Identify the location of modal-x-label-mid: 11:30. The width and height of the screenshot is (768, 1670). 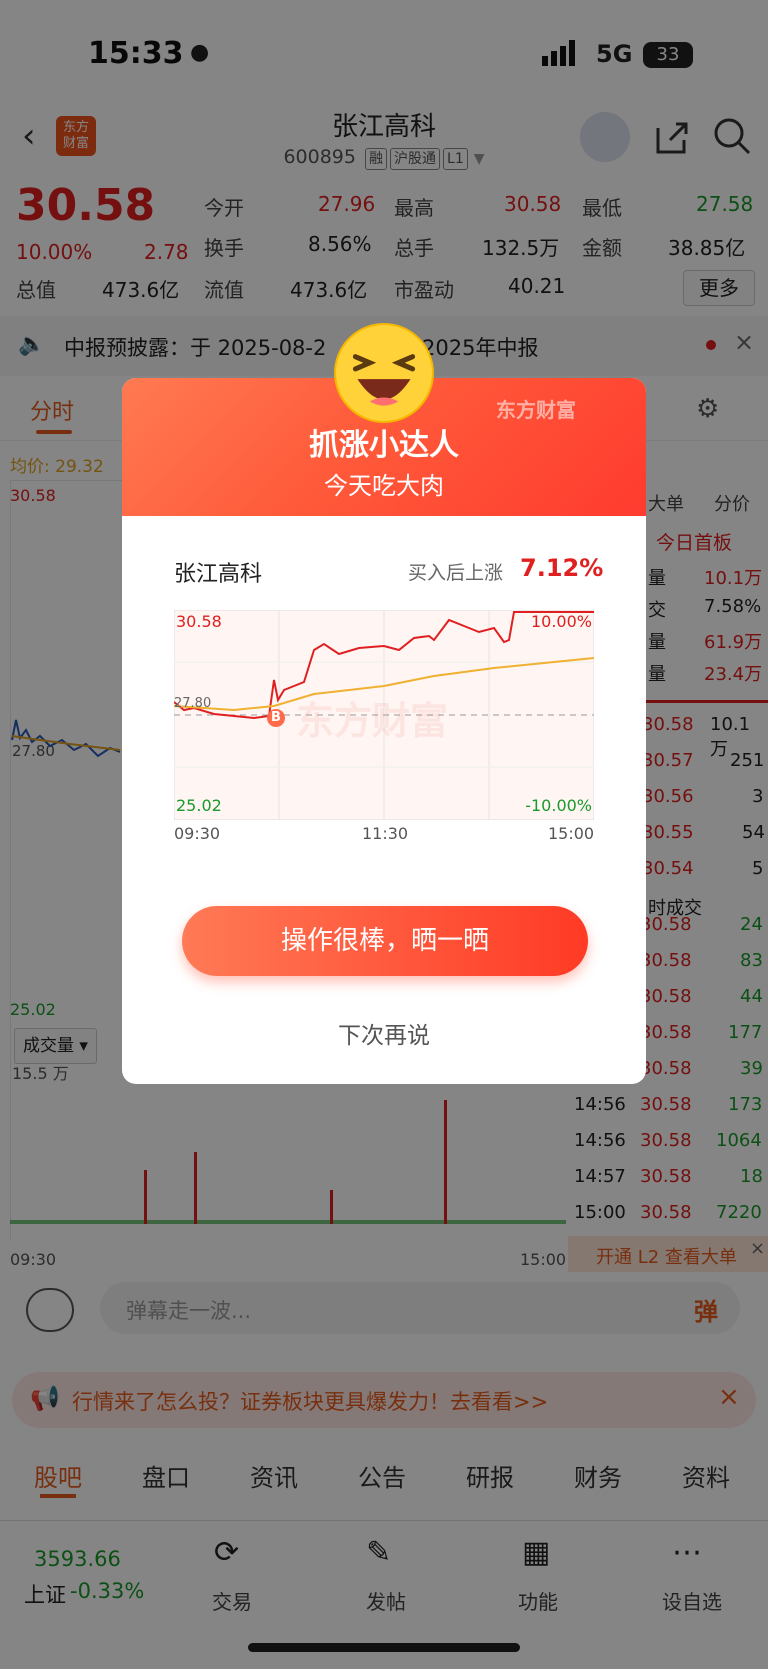
(385, 833).